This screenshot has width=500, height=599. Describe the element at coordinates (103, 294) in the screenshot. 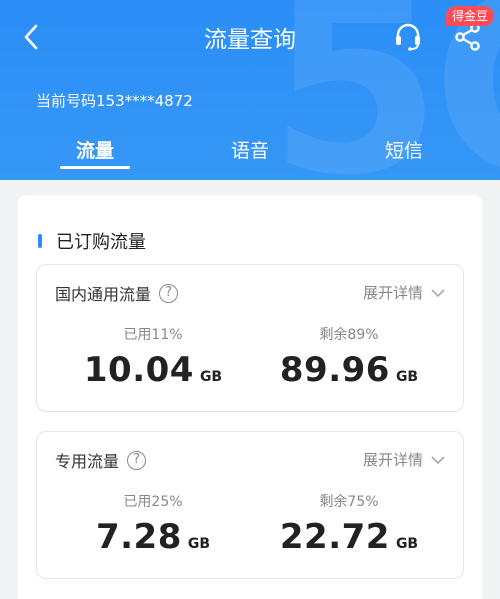

I see `card-name-label: 国内通用流量` at that location.